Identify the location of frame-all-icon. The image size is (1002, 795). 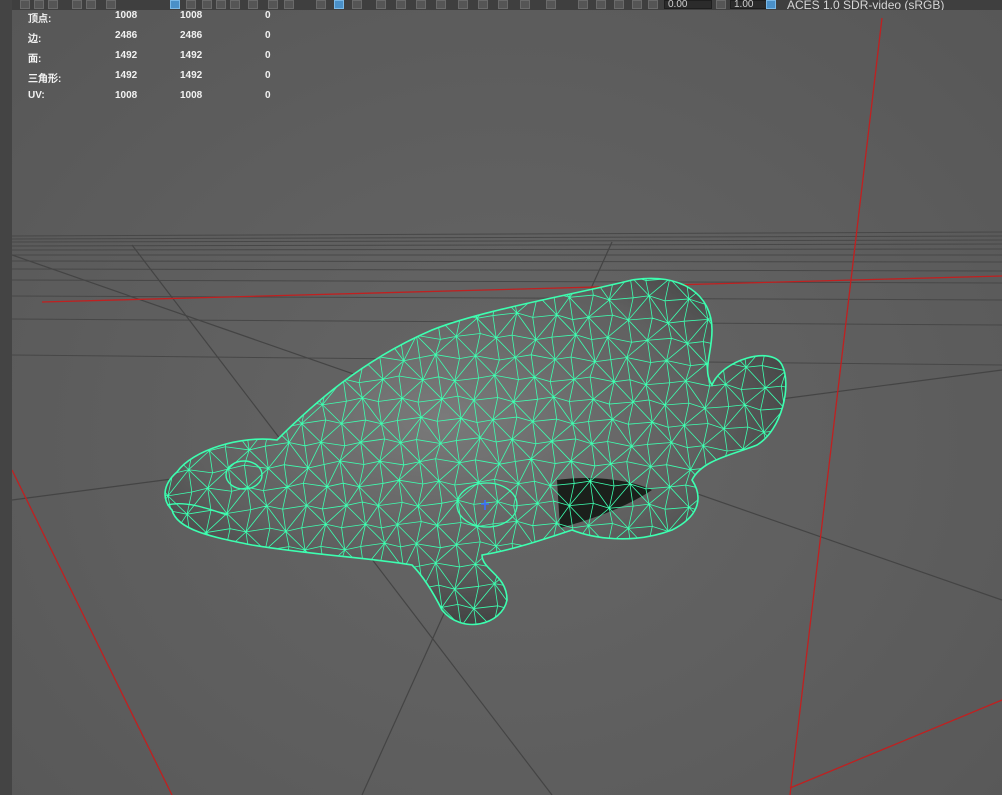
(619, 4).